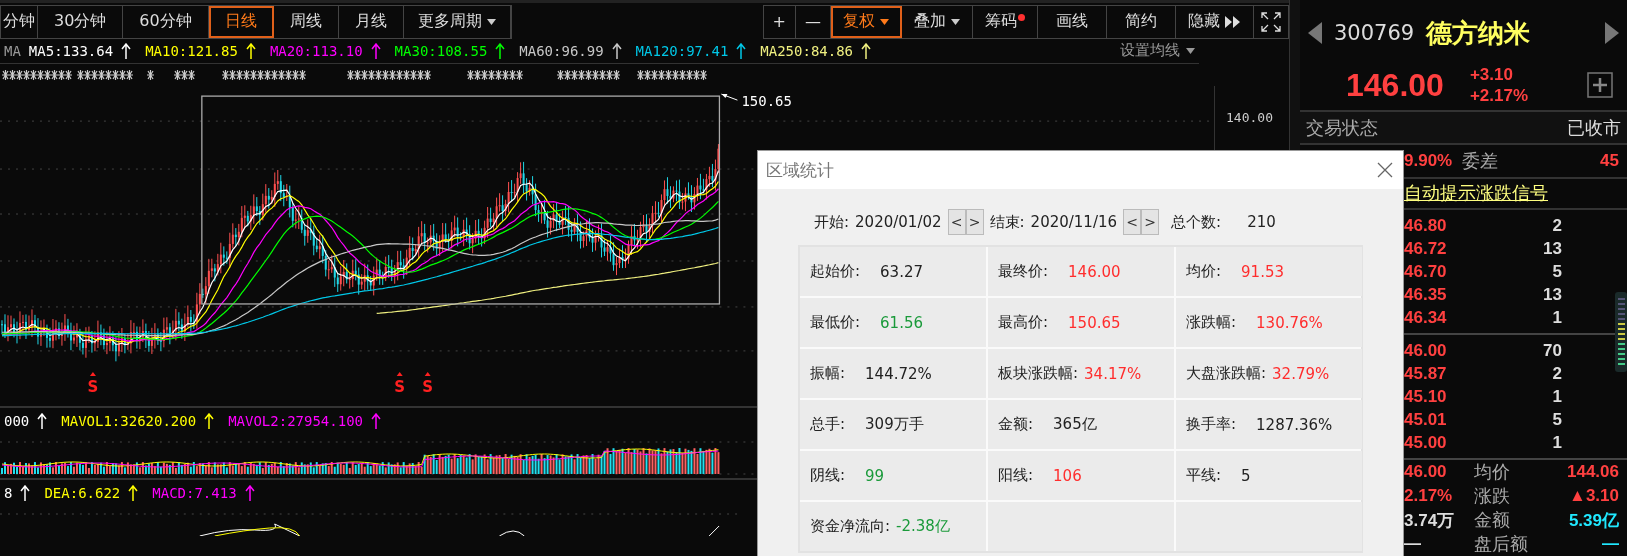  Describe the element at coordinates (1374, 33) in the screenshot. I see `stock-code: 300769` at that location.